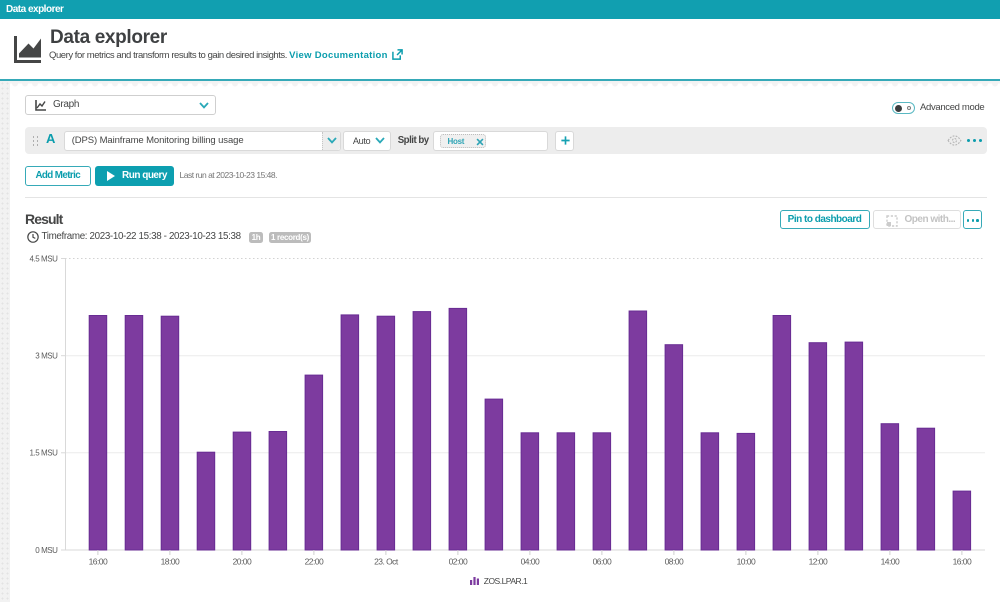 The height and width of the screenshot is (602, 1000). I want to click on svg-text: 22:00, so click(314, 562).